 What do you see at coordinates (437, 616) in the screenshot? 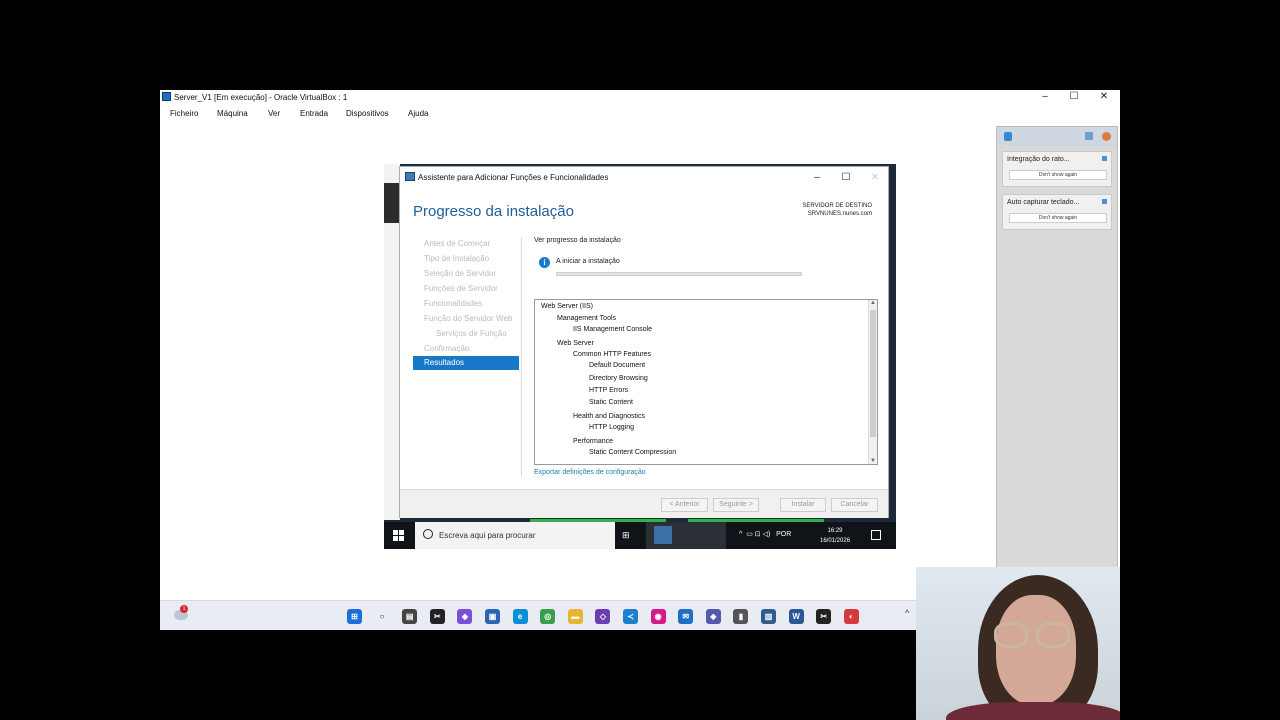
I see `capcut-icon: ✂` at bounding box center [437, 616].